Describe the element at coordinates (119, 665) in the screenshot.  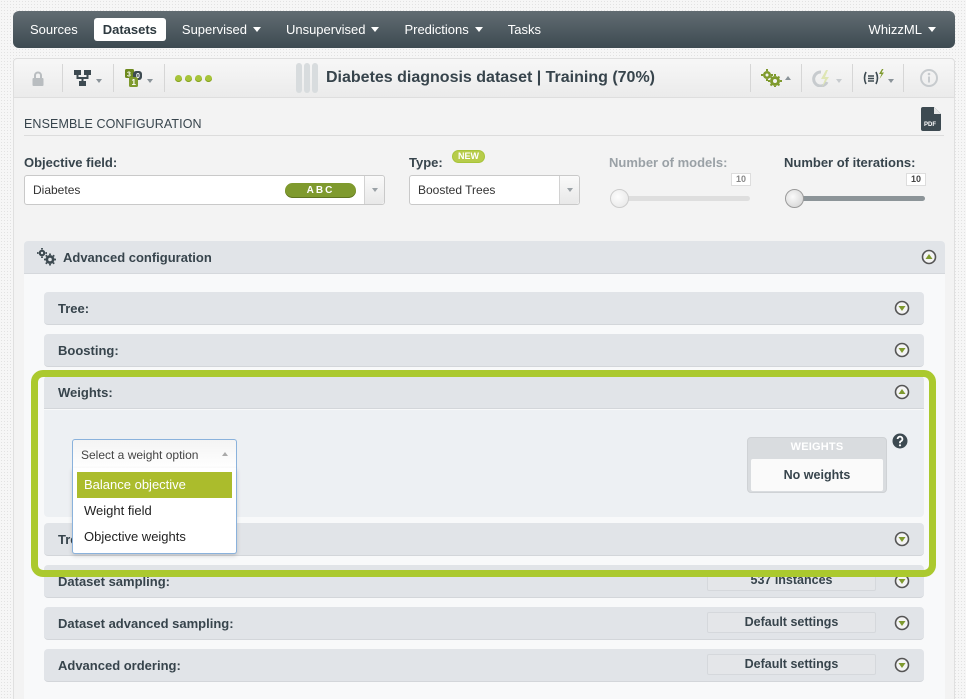
I see `accordion-label: Advanced ordering:` at that location.